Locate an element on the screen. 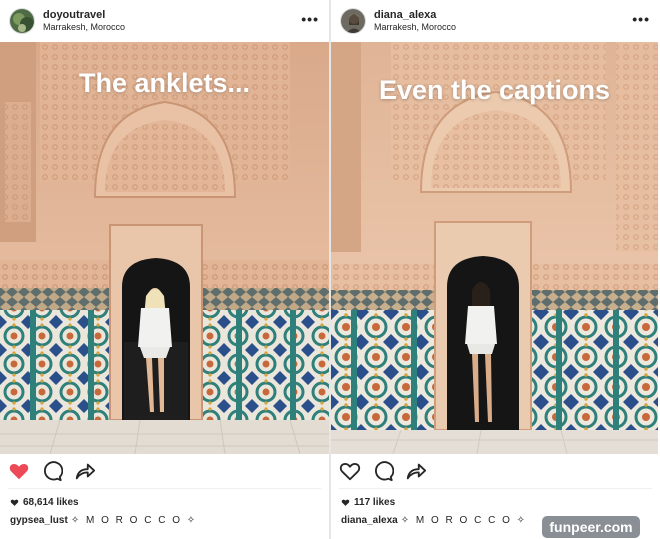 The height and width of the screenshot is (539, 660). like-count: 68,614 likes is located at coordinates (44, 502).